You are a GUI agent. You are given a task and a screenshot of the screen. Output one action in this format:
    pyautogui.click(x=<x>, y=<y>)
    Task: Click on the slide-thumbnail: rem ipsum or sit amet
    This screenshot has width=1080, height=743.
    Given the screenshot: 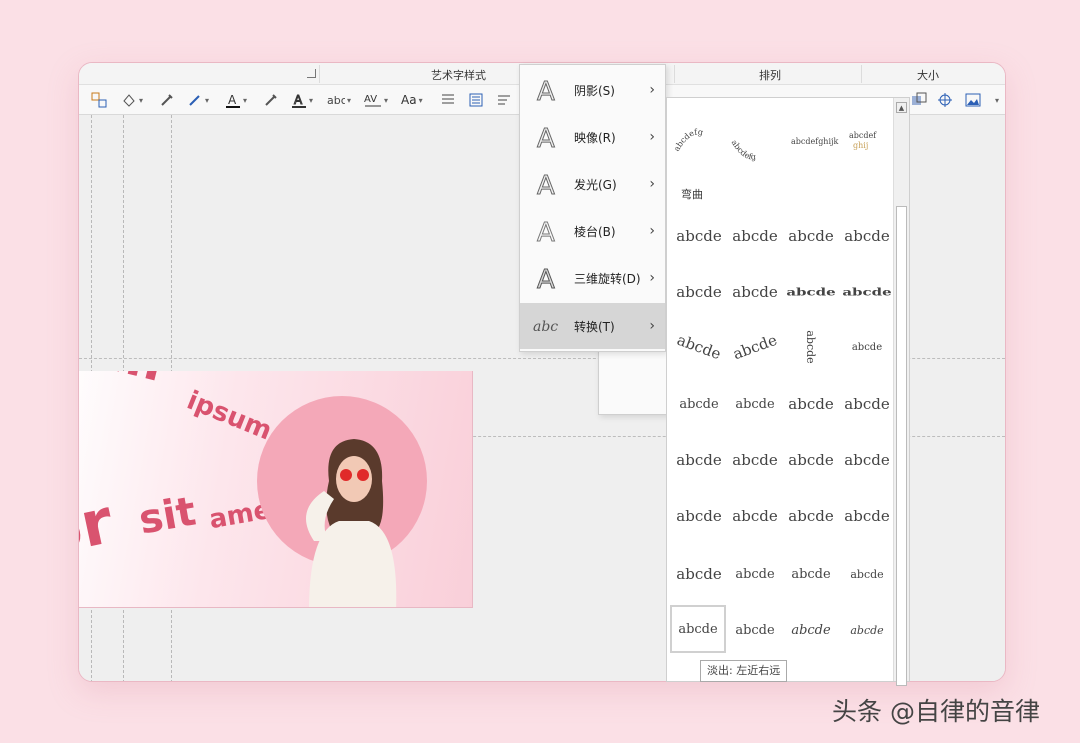 What is the action you would take?
    pyautogui.click(x=276, y=489)
    